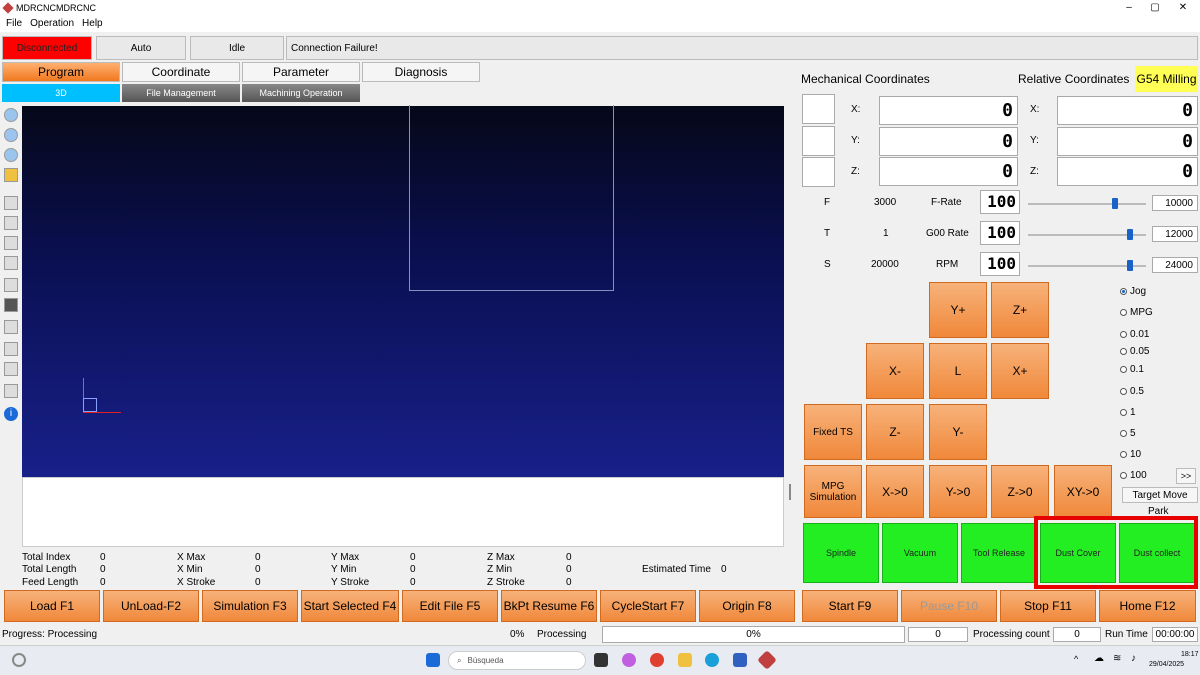  I want to click on mpg-simulation-button: MPG Simulation, so click(833, 491).